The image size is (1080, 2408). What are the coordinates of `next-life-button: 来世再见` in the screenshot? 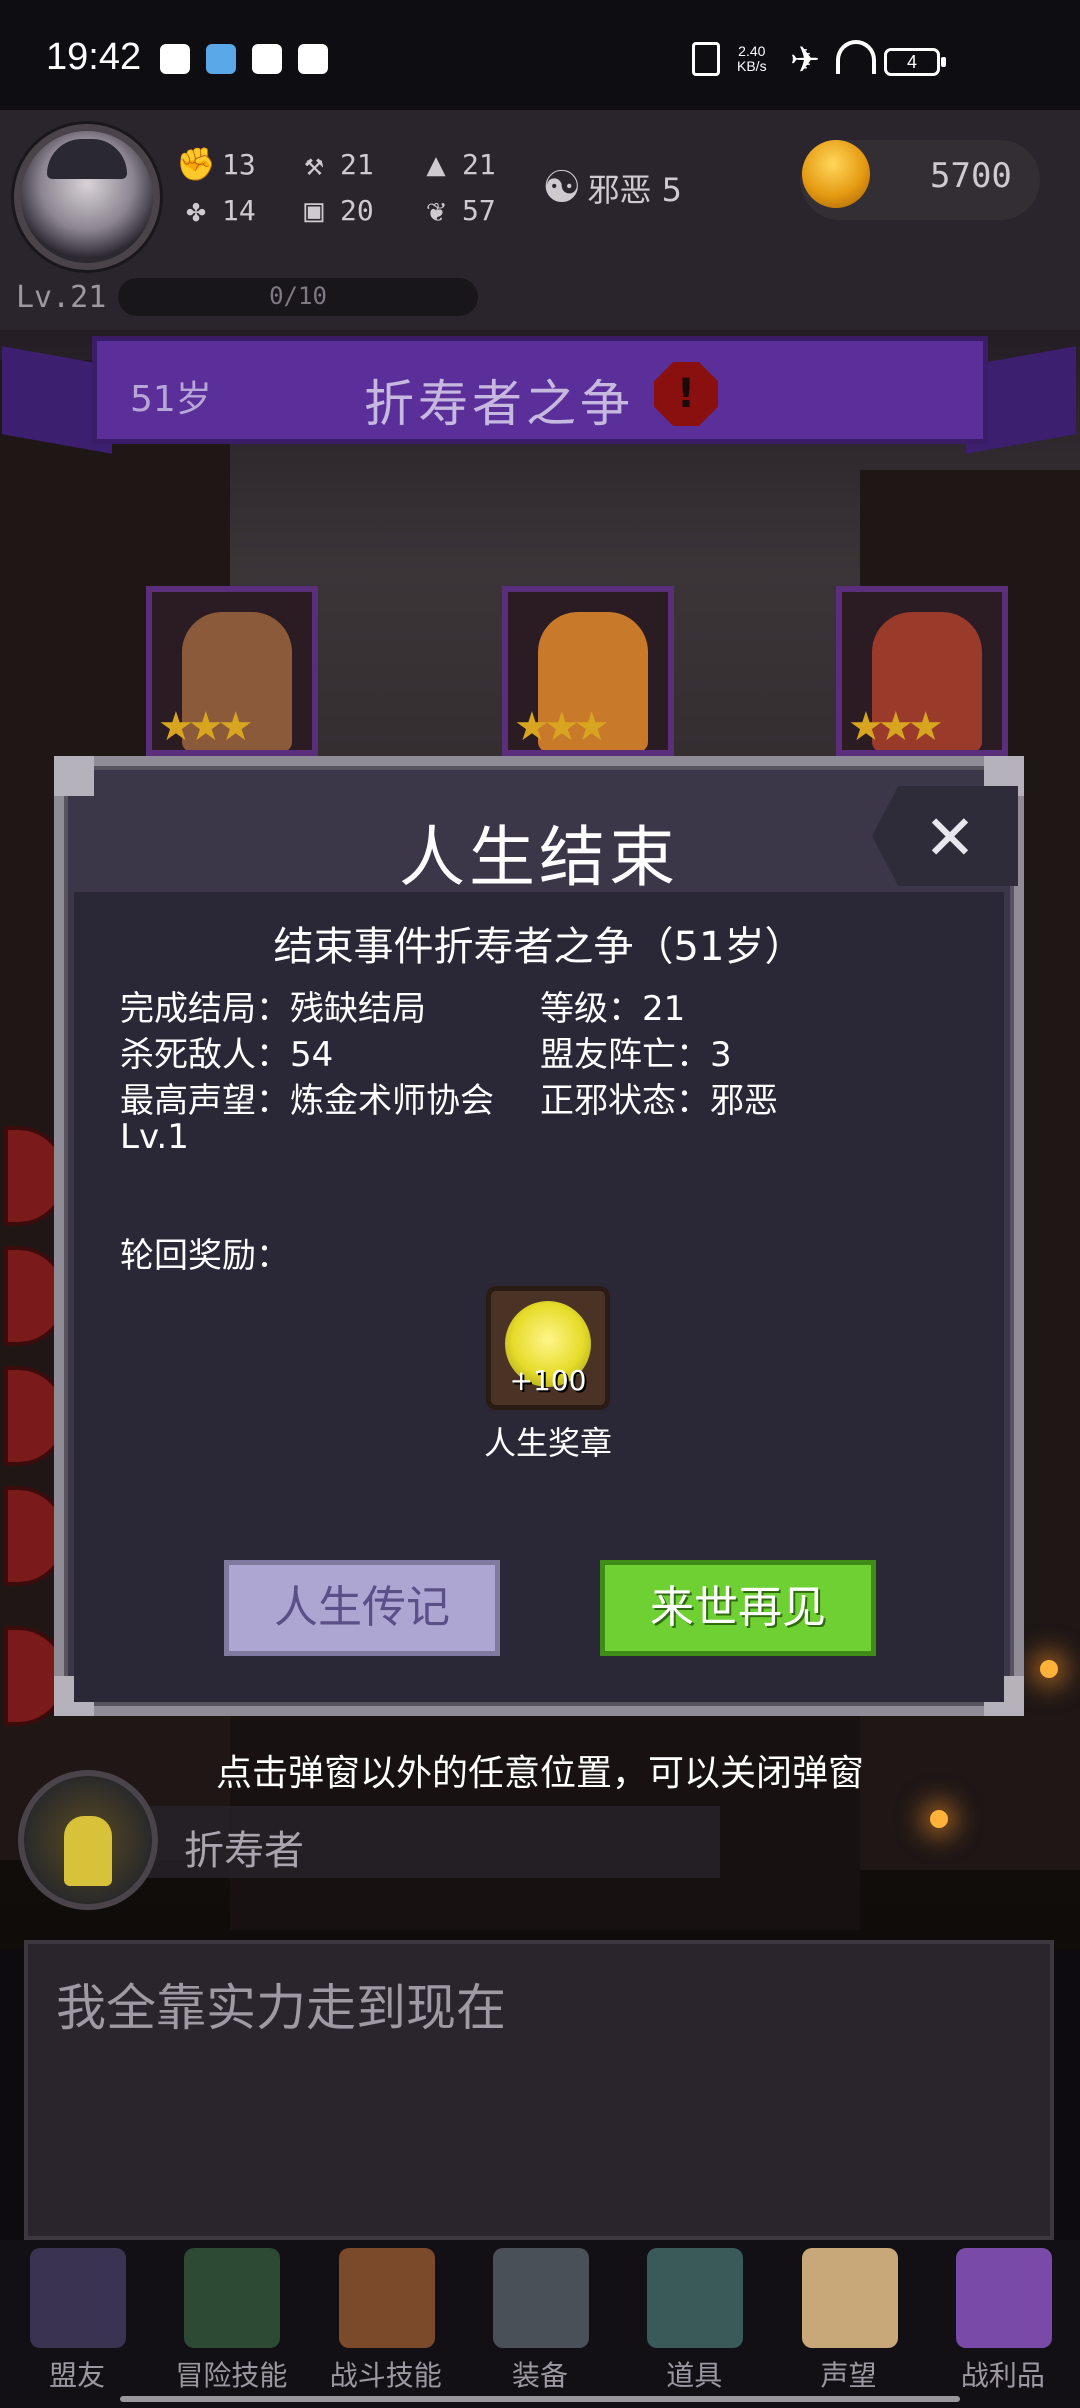 It's located at (738, 1608).